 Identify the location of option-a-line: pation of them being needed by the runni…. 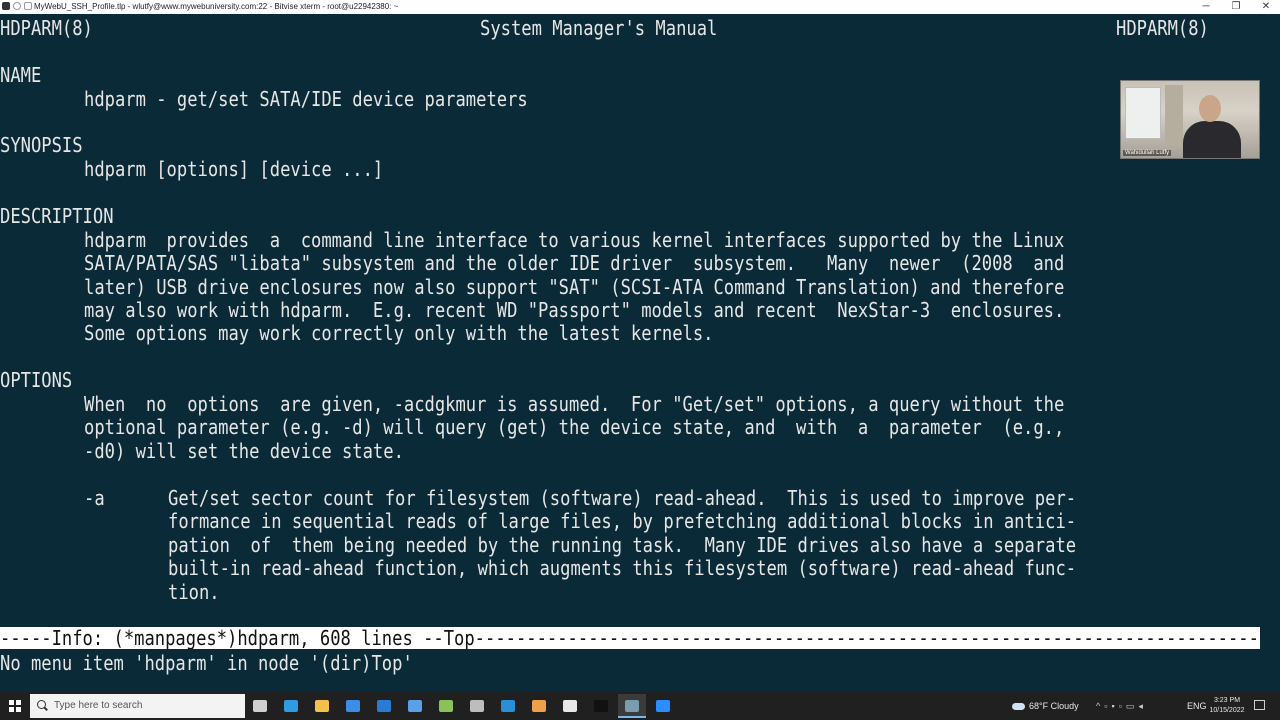
(622, 545).